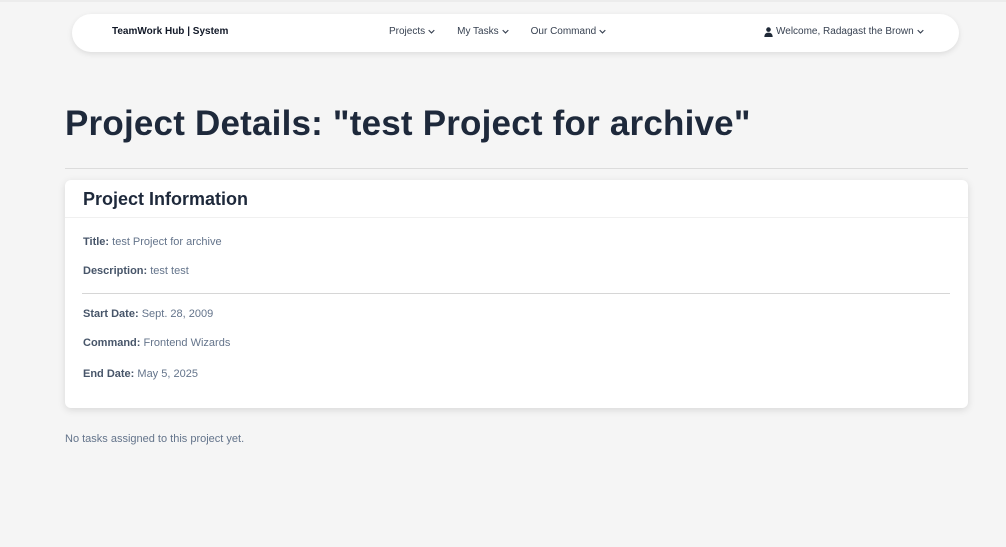  What do you see at coordinates (167, 242) in the screenshot?
I see `field-title-value: test Project for archive` at bounding box center [167, 242].